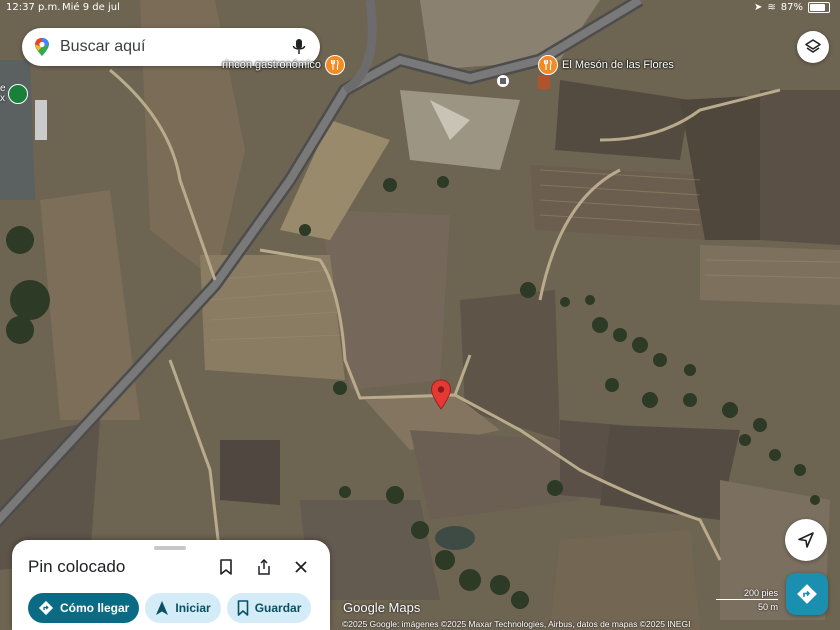  Describe the element at coordinates (760, 593) in the screenshot. I see `scale-imperial: 200 pies` at that location.